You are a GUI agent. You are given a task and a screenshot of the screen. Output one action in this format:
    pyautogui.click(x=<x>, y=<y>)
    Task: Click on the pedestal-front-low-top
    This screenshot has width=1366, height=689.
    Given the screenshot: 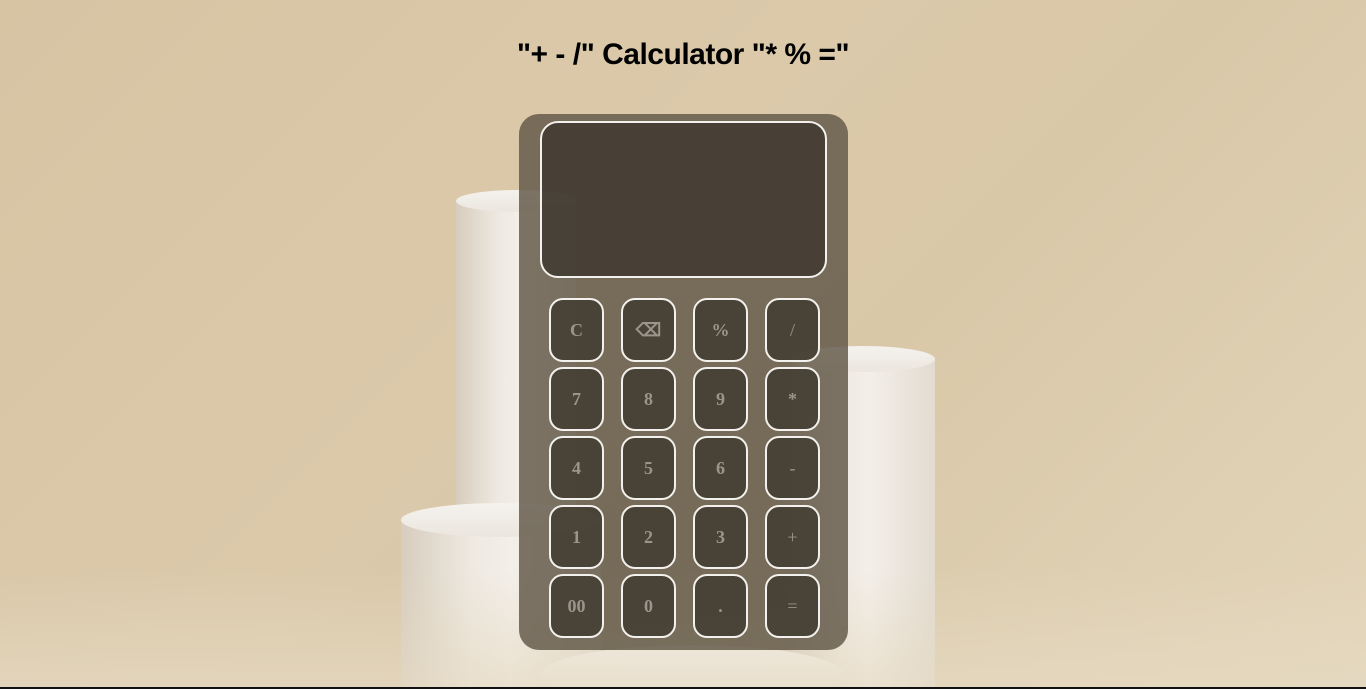 What is the action you would take?
    pyautogui.click(x=692, y=667)
    